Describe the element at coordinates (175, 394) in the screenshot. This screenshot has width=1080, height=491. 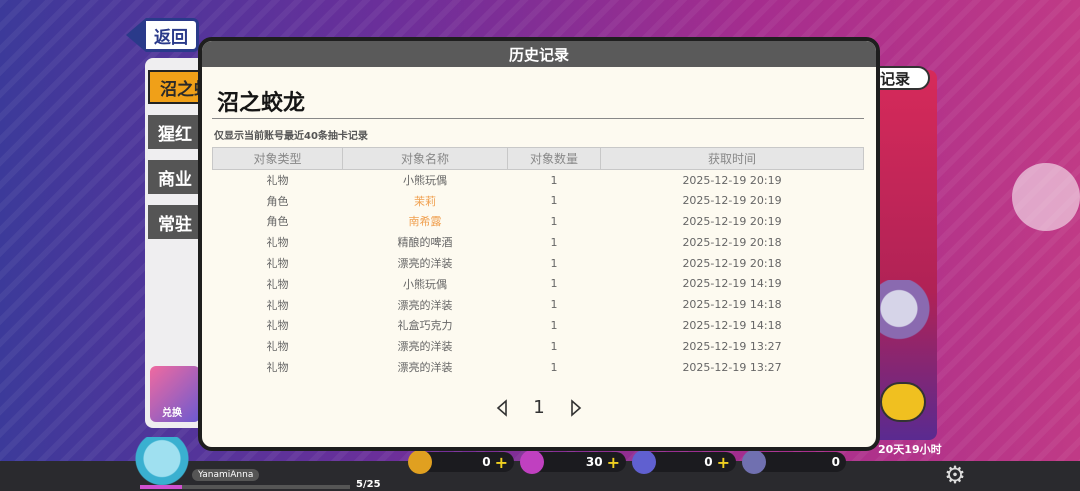
I see `exchange-button: 兑换` at that location.